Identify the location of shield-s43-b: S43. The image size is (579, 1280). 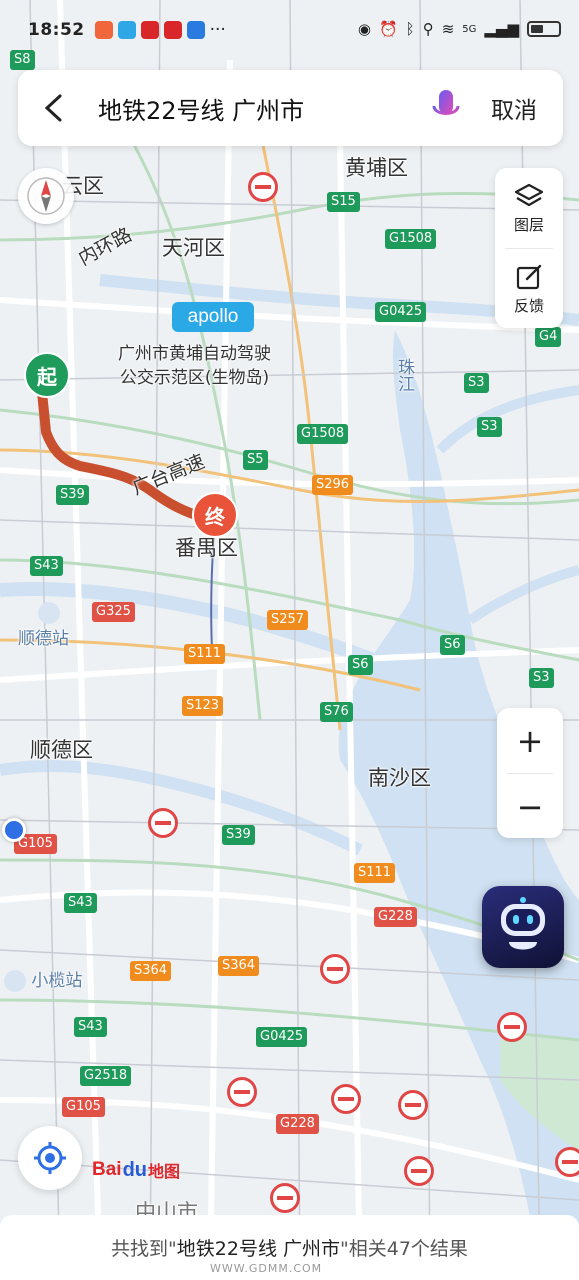
(80, 903).